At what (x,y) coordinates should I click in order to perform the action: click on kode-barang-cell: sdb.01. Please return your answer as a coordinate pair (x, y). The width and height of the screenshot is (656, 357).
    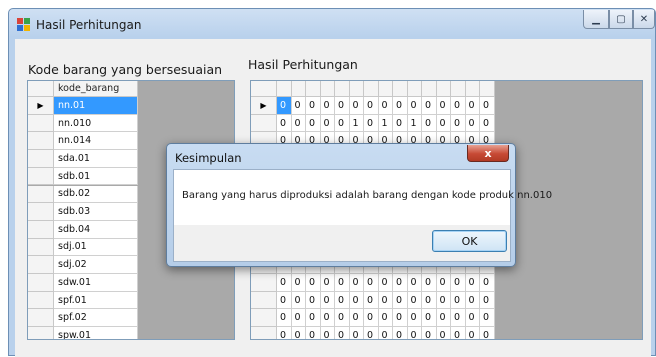
    Looking at the image, I should click on (96, 176).